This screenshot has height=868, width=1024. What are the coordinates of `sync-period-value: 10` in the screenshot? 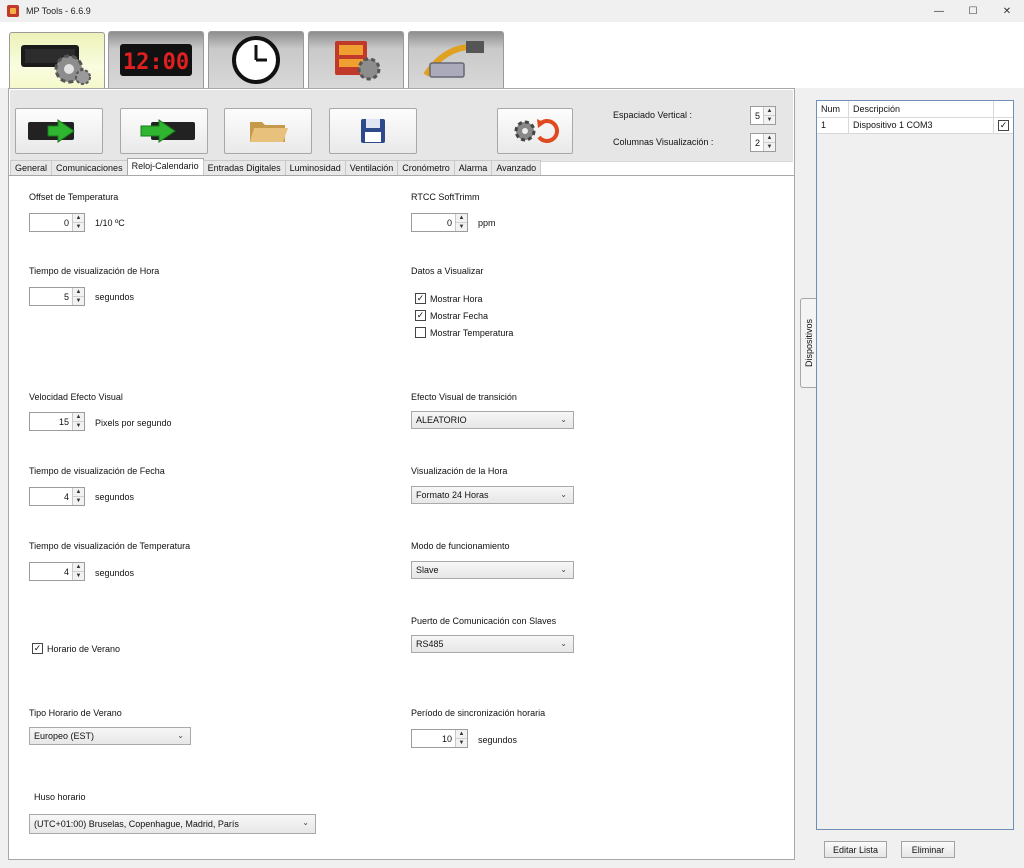 It's located at (433, 739).